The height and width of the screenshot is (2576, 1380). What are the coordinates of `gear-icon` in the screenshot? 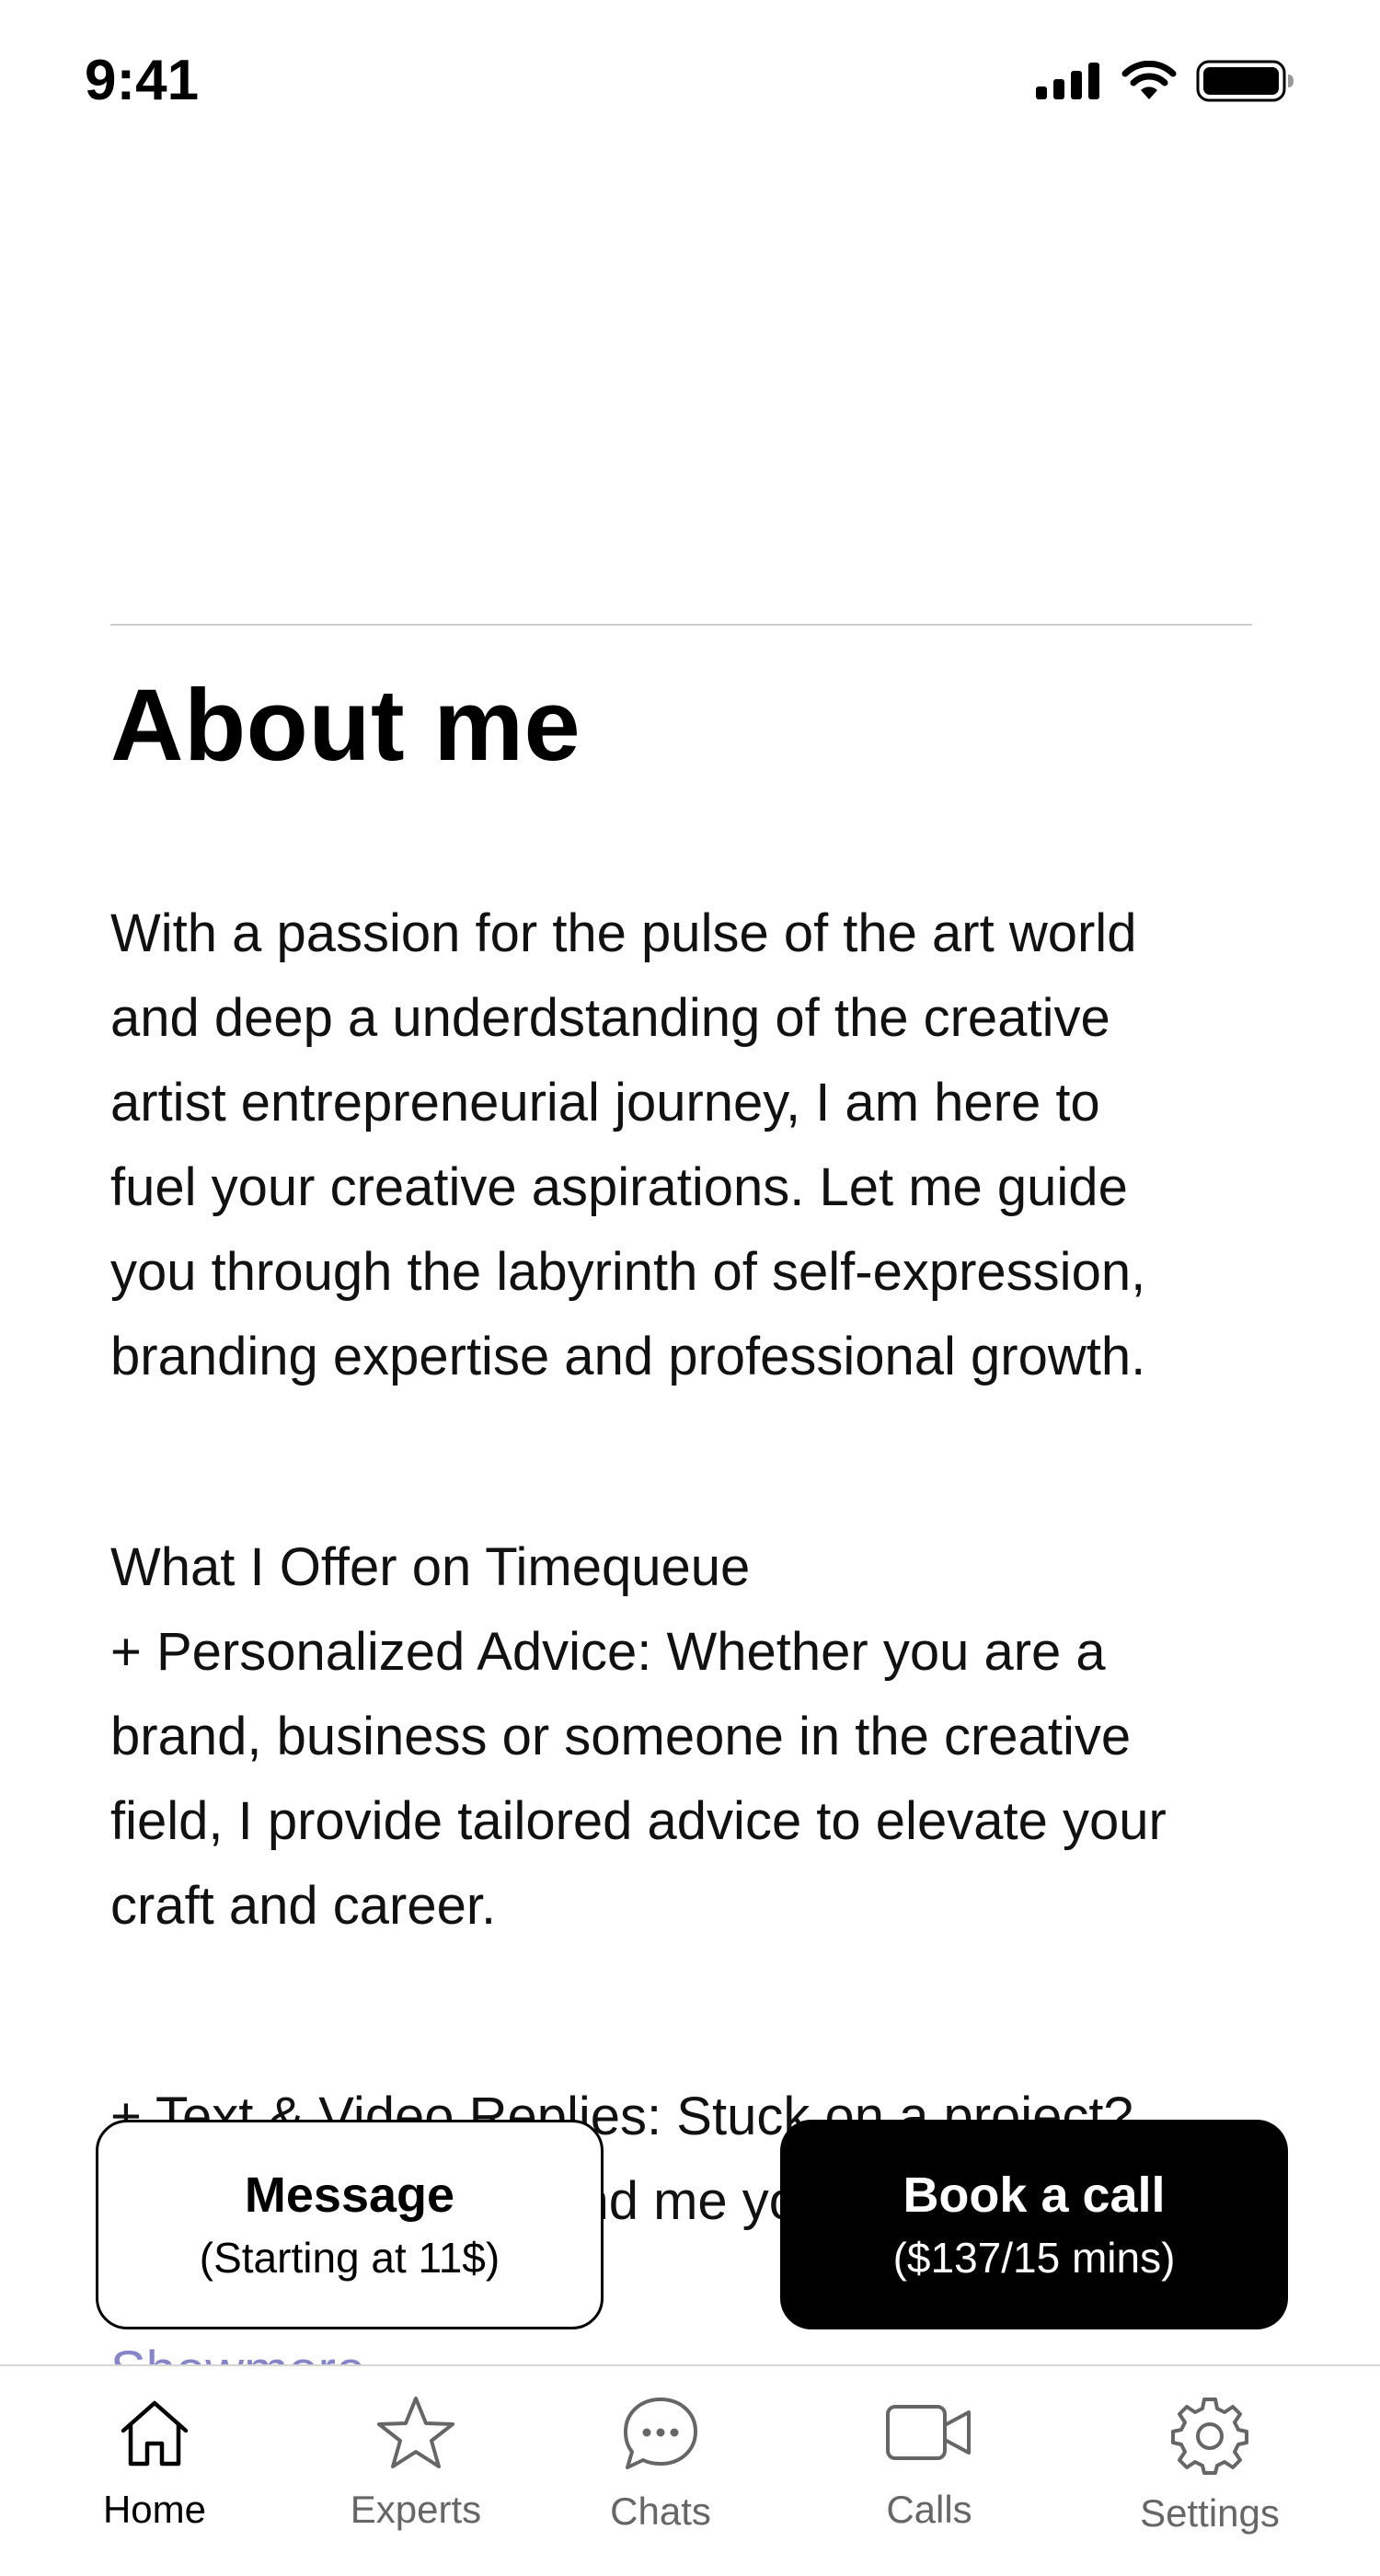 It's located at (1209, 2434).